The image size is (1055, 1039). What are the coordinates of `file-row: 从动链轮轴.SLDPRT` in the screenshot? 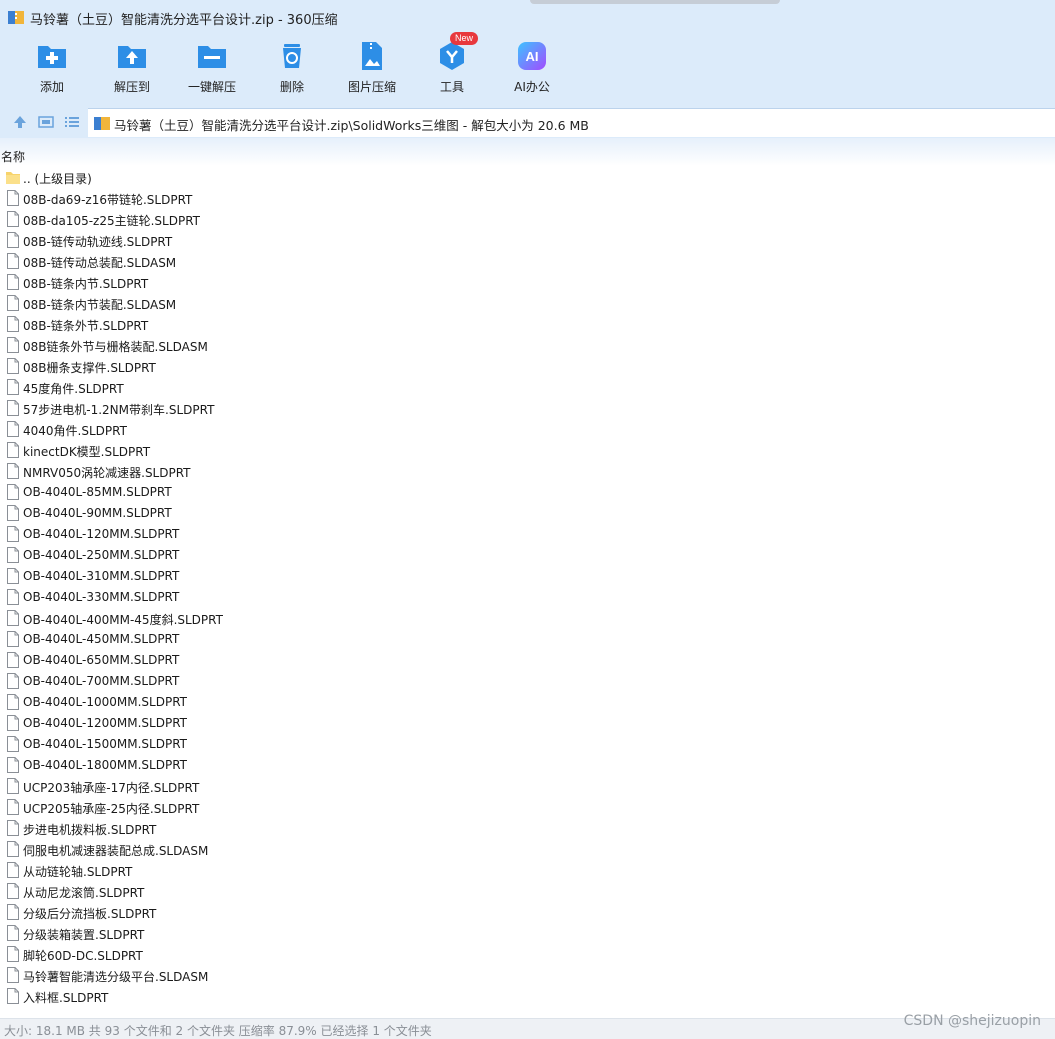 It's located at (527, 870).